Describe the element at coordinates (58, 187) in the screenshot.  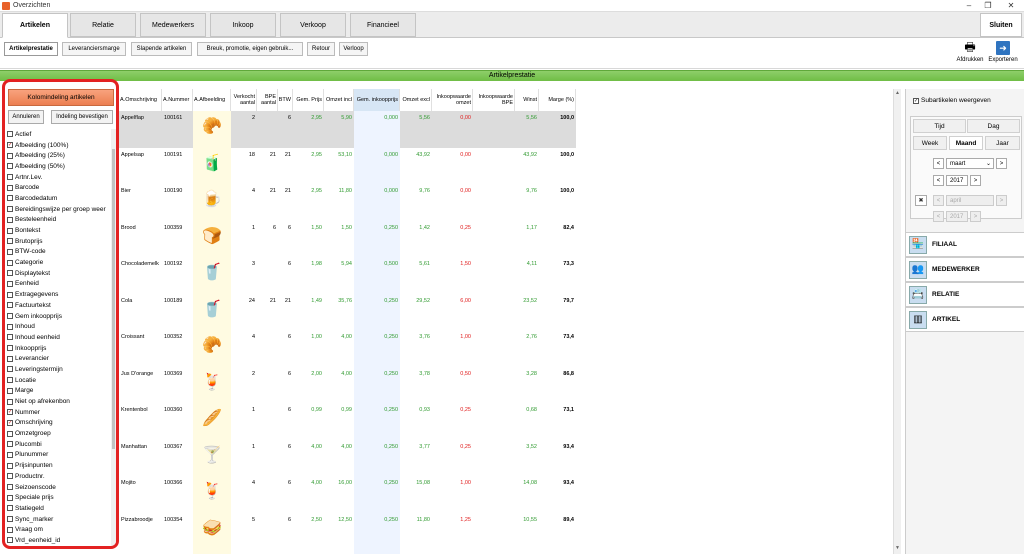
I see `column-option: Barcode` at that location.